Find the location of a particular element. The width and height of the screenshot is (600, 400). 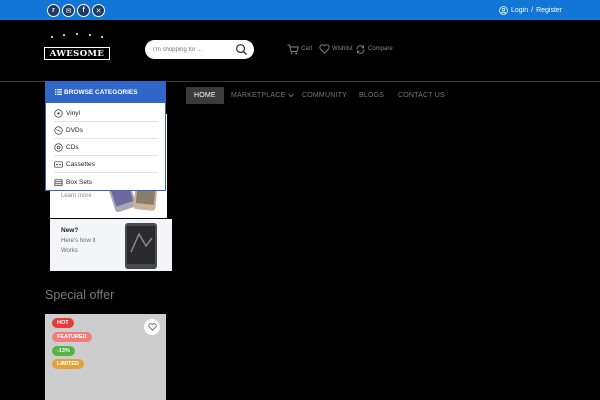

vinyl-icon is located at coordinates (58, 113).